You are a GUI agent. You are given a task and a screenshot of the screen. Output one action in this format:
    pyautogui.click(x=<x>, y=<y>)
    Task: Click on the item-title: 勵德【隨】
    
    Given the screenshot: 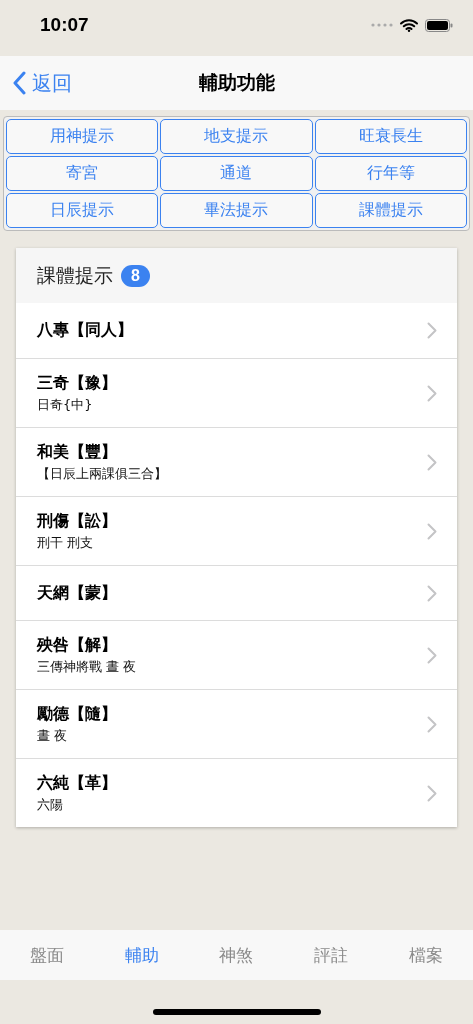 What is the action you would take?
    pyautogui.click(x=77, y=714)
    